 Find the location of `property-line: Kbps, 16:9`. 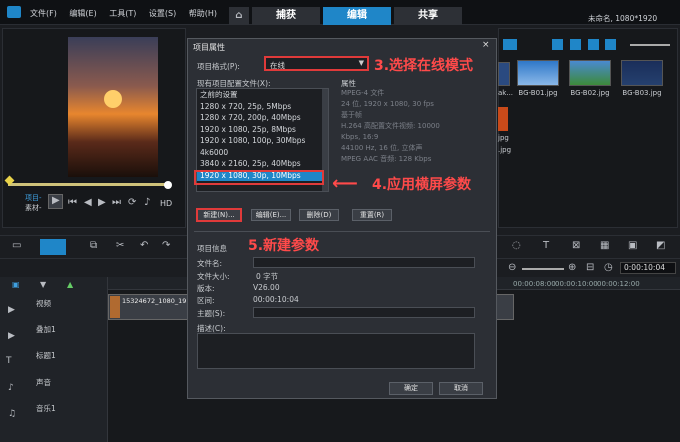

property-line: Kbps, 16:9 is located at coordinates (360, 137).